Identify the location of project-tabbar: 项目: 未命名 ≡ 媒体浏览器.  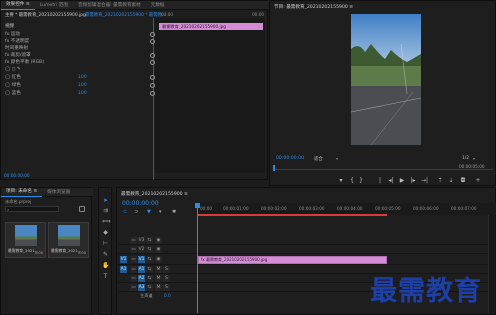
(47, 192).